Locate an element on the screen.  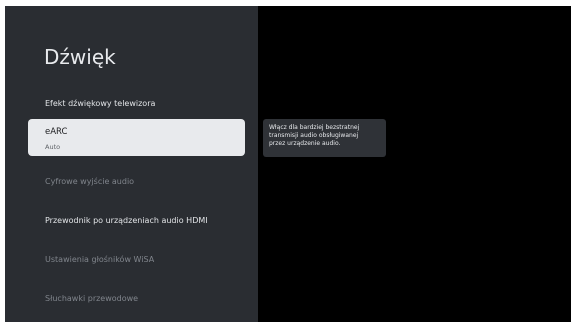
menu-item-wired-headphones: Słuchawki przewodowe is located at coordinates (91, 298).